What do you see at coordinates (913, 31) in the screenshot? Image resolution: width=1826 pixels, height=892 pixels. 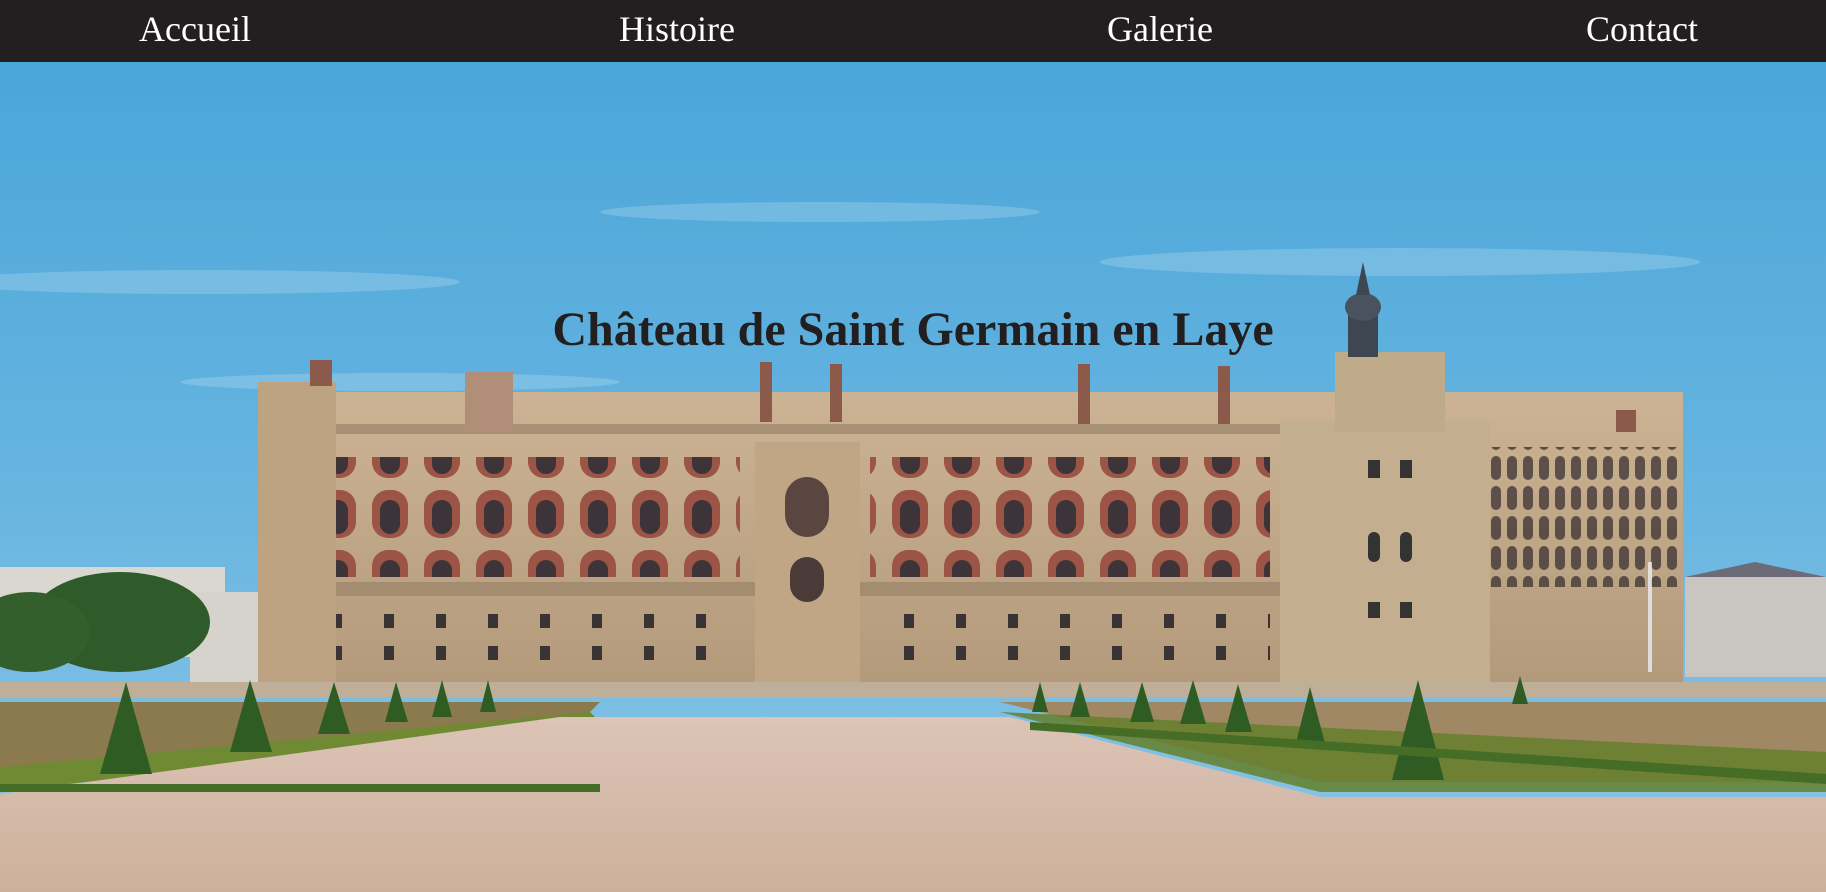 I see `top-navigation: Accueil Histoire Galerie Contact` at bounding box center [913, 31].